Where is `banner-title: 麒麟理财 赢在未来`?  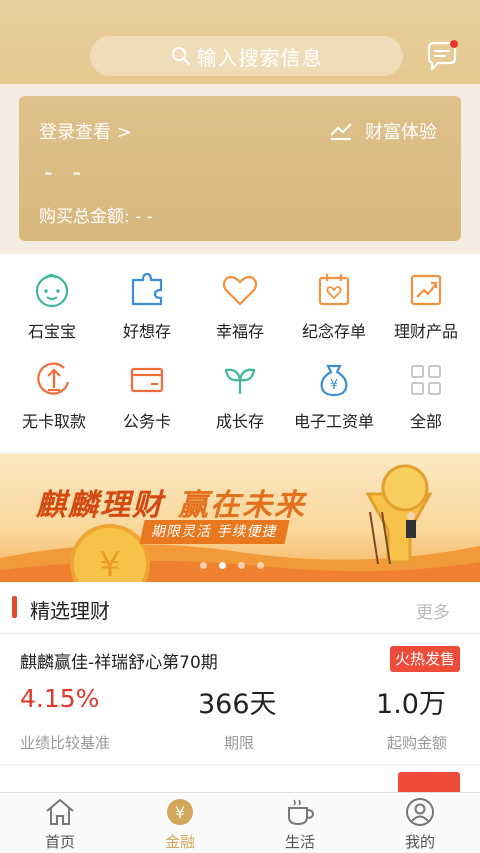 banner-title: 麒麟理财 赢在未来 is located at coordinates (171, 502).